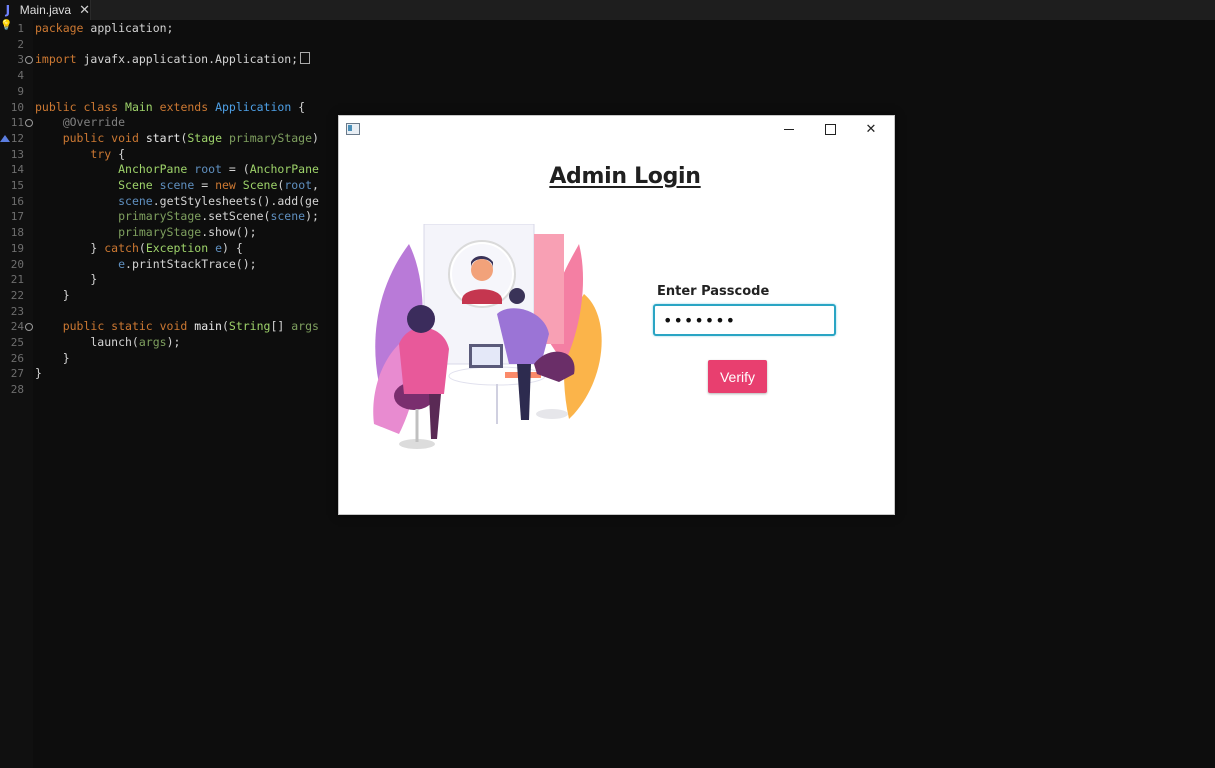 The width and height of the screenshot is (1215, 768). I want to click on line-number: 27, so click(17, 374).